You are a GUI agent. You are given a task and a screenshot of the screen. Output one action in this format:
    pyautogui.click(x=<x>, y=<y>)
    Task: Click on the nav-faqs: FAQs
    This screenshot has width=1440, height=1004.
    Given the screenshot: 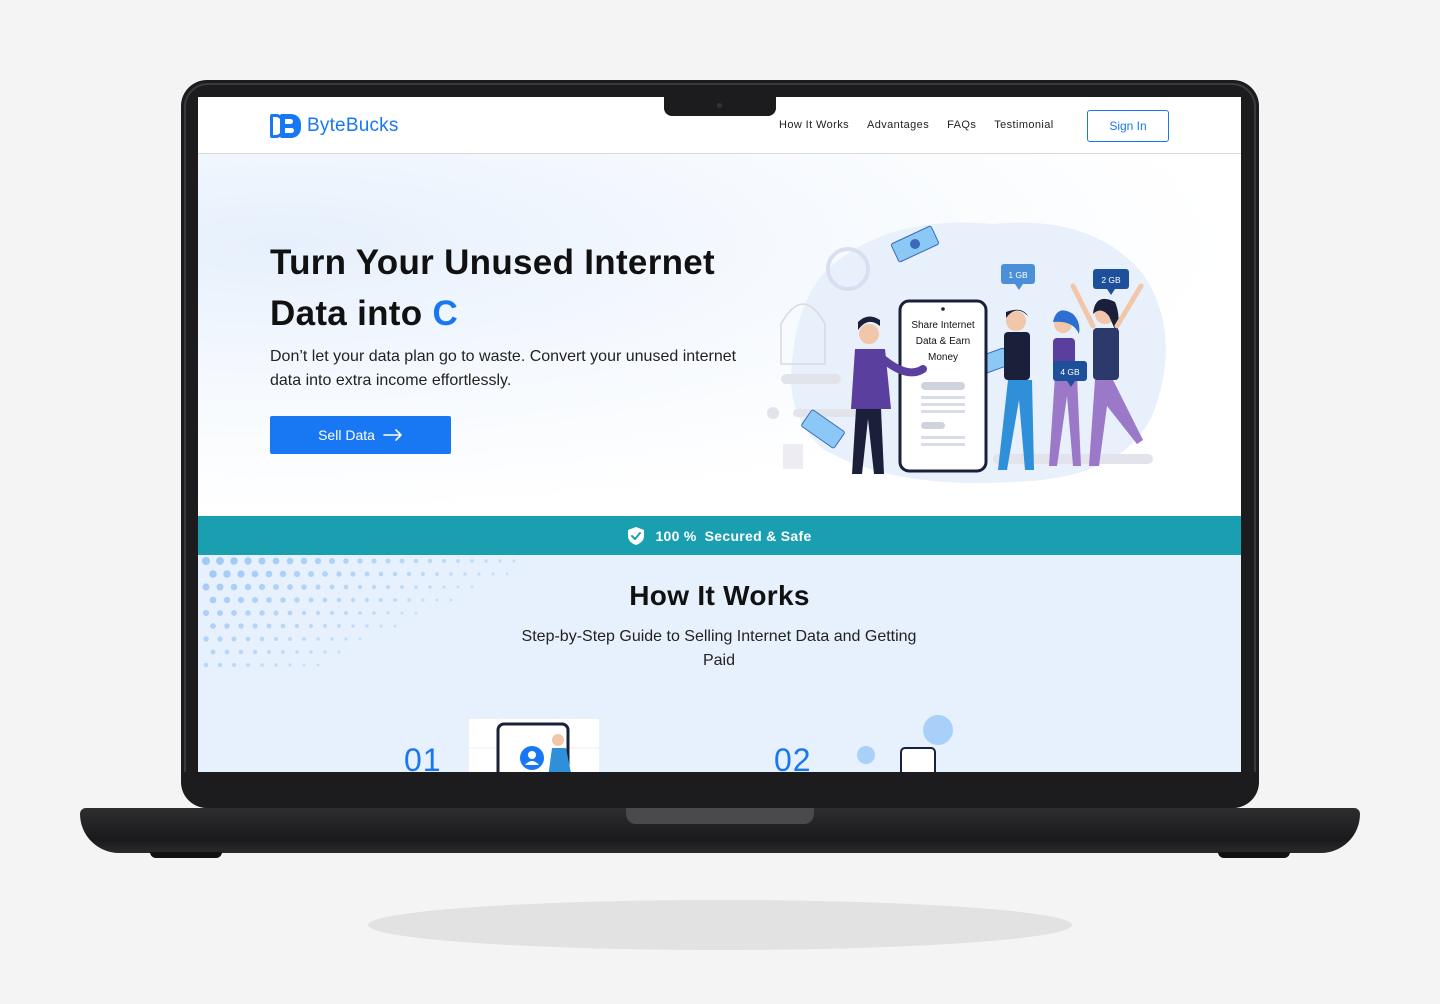 What is the action you would take?
    pyautogui.click(x=961, y=125)
    